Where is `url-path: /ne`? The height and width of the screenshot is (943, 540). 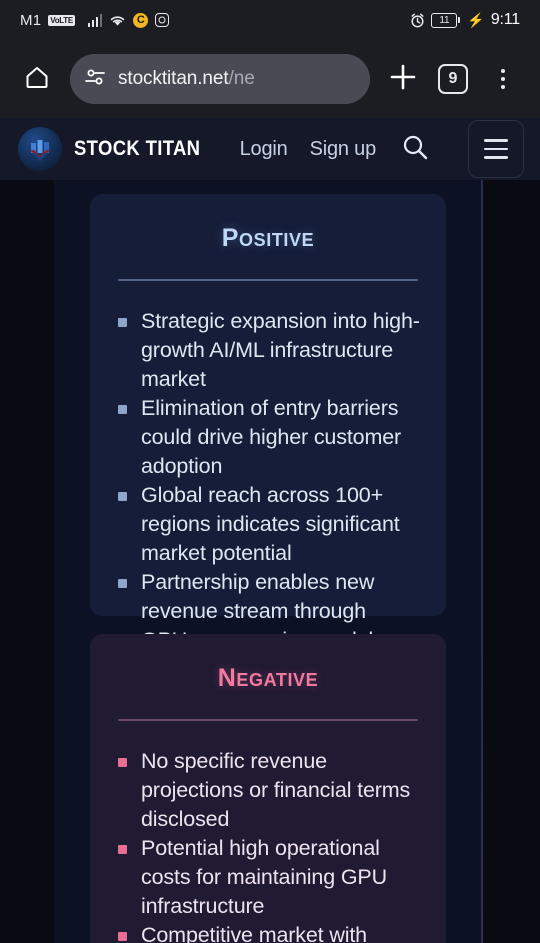
url-path: /ne is located at coordinates (241, 78).